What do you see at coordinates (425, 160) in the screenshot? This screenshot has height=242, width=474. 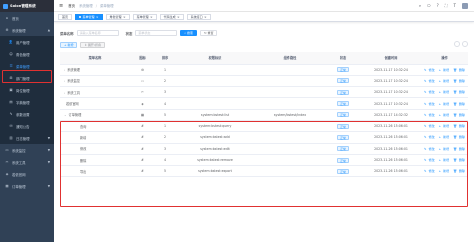 I see `edit-icon: ✎` at bounding box center [425, 160].